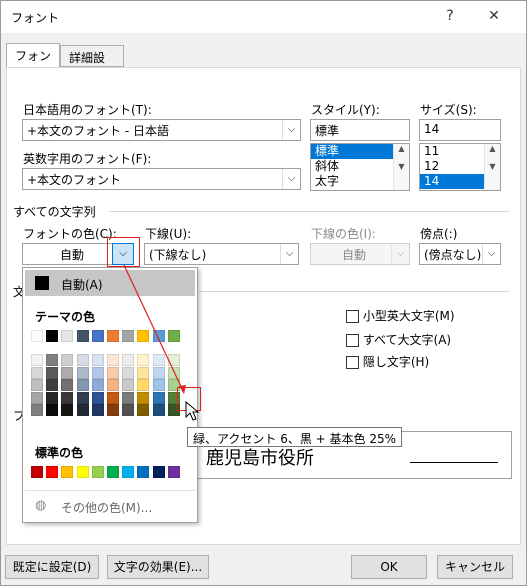  I want to click on mouse-cursor-icon, so click(192, 411).